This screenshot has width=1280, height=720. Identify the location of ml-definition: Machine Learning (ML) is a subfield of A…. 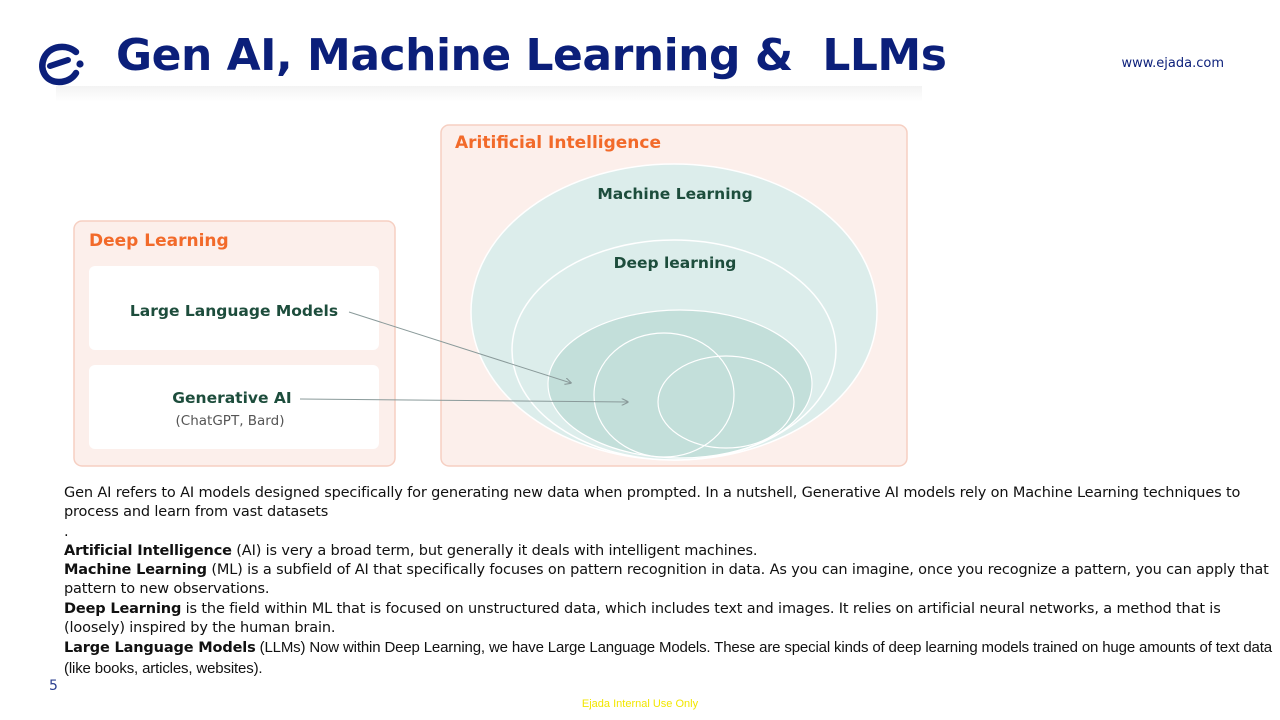
(668, 580).